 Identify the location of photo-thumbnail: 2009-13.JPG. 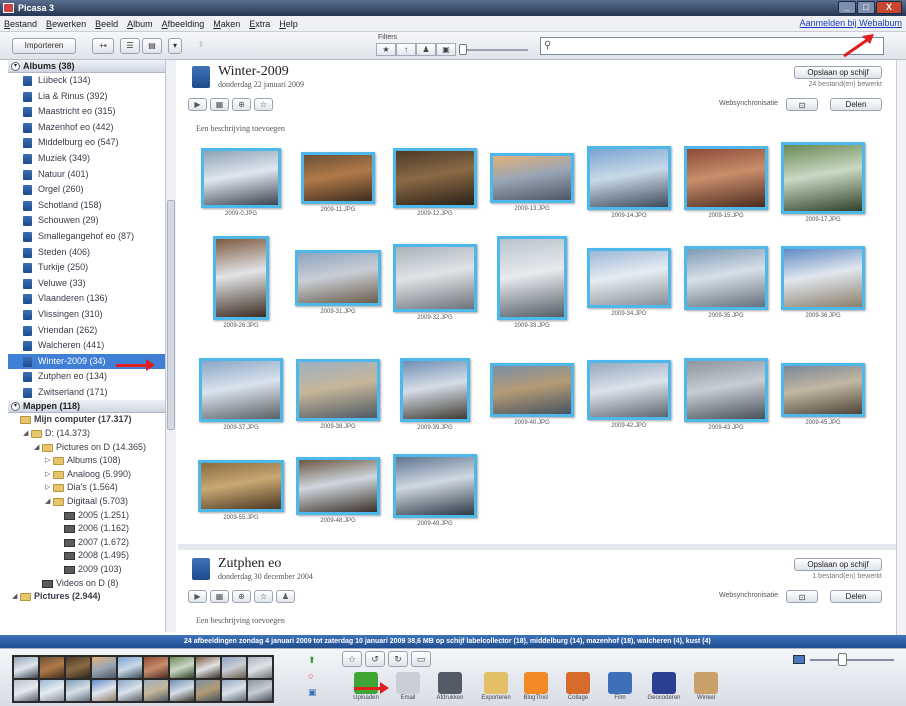
(532, 182).